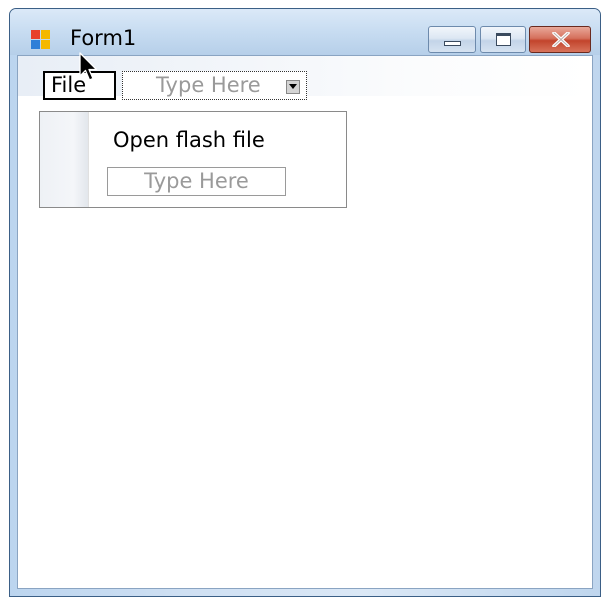  What do you see at coordinates (64, 159) in the screenshot?
I see `dropdown-image-margin` at bounding box center [64, 159].